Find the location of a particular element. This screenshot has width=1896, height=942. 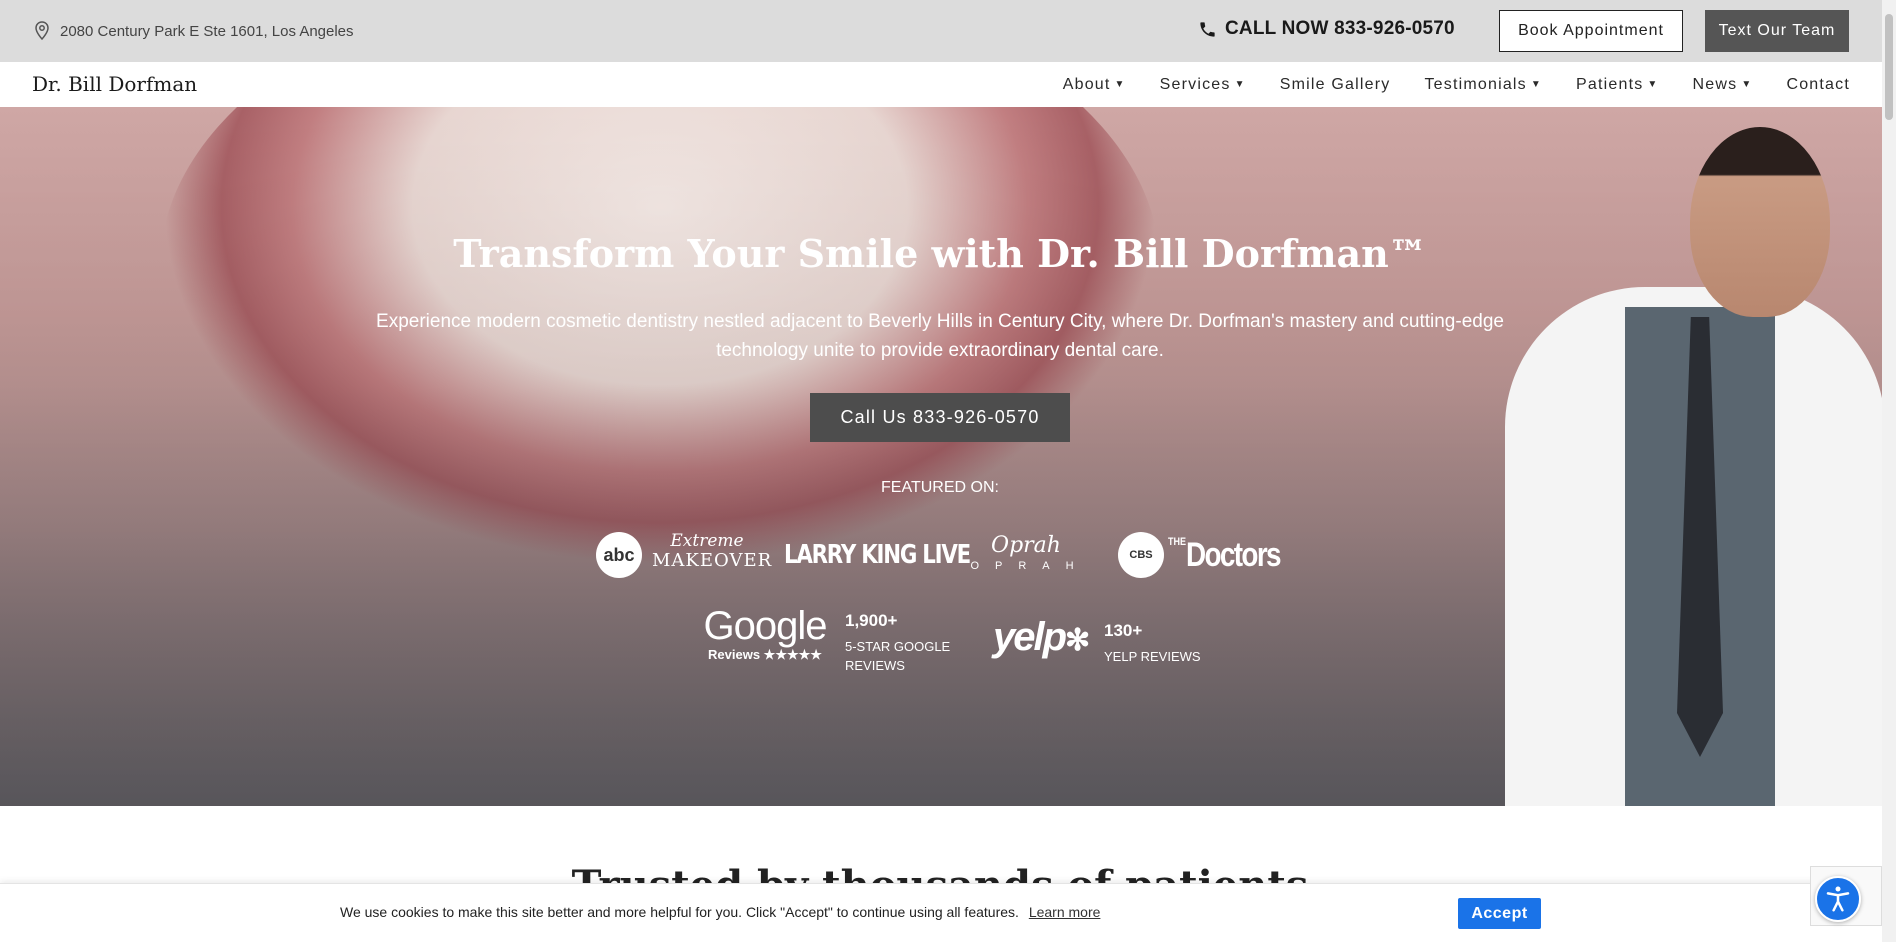

nav-item-contact: Contact is located at coordinates (1818, 85).